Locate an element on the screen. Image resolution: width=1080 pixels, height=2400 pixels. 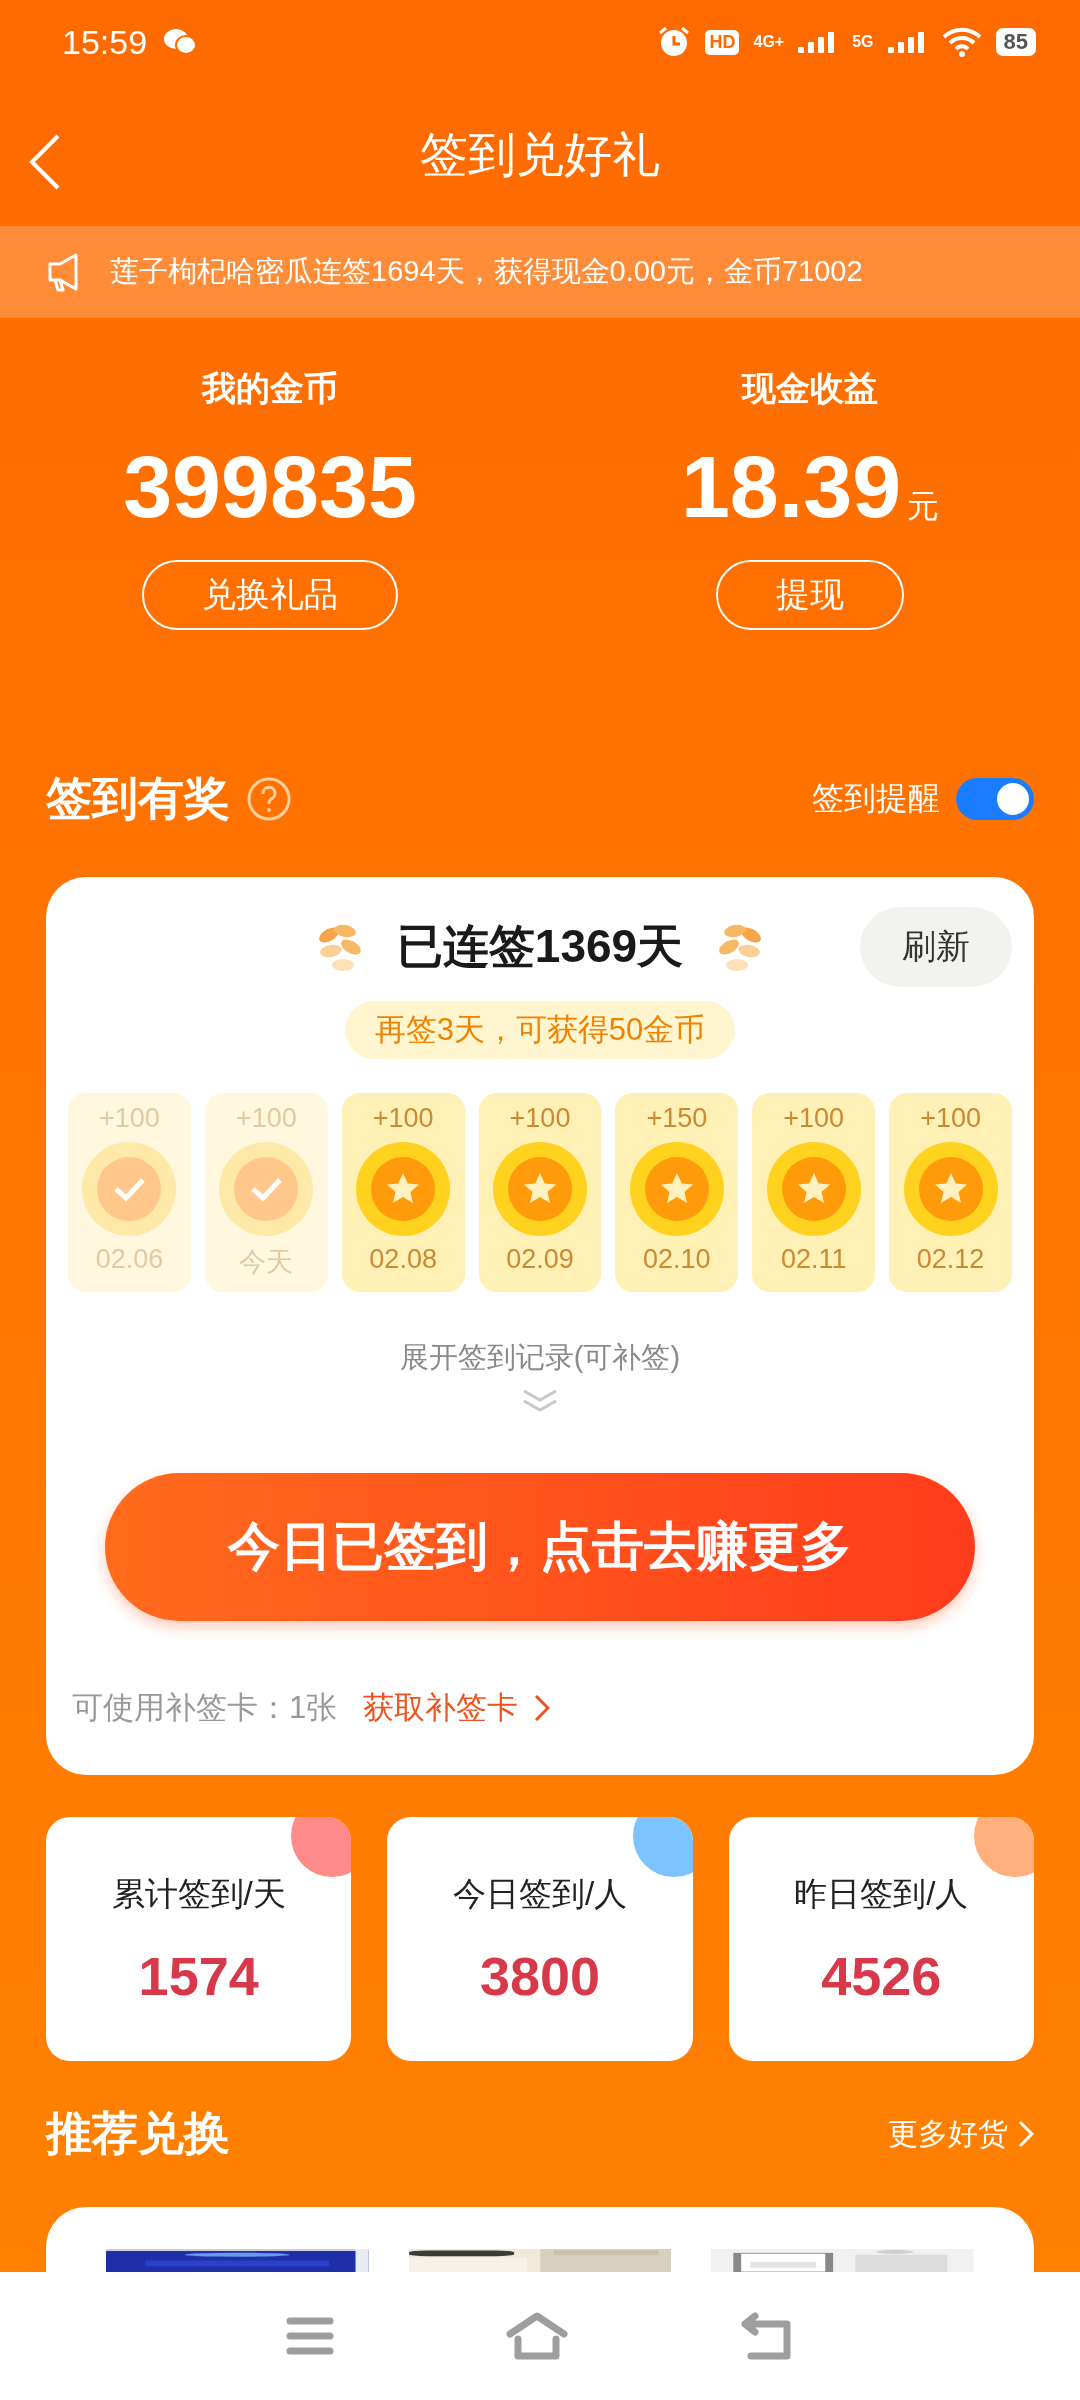
date-label: 02.12 is located at coordinates (950, 1259).